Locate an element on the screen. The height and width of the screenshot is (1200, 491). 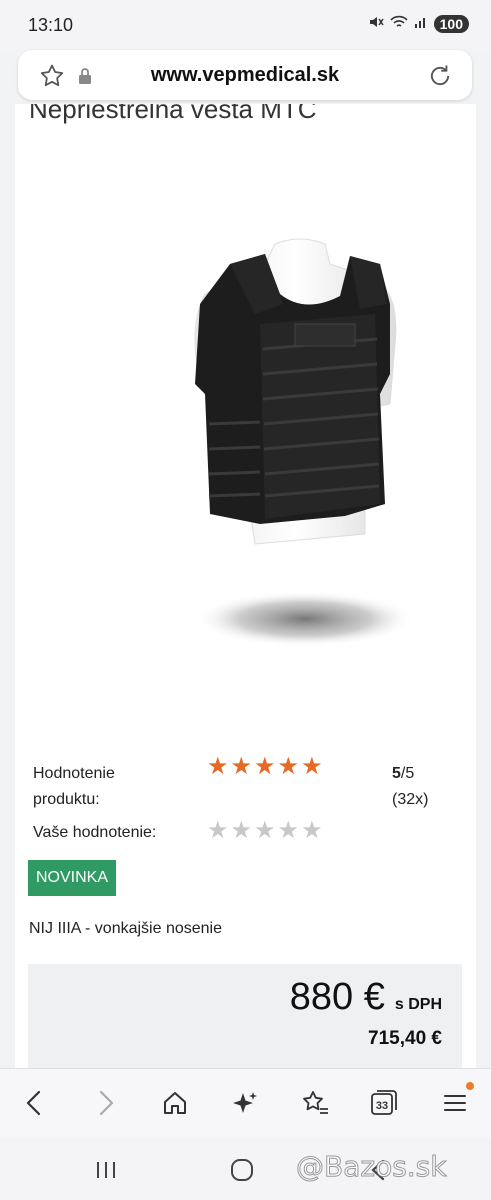
tabs-icon: 33 is located at coordinates (384, 1103).